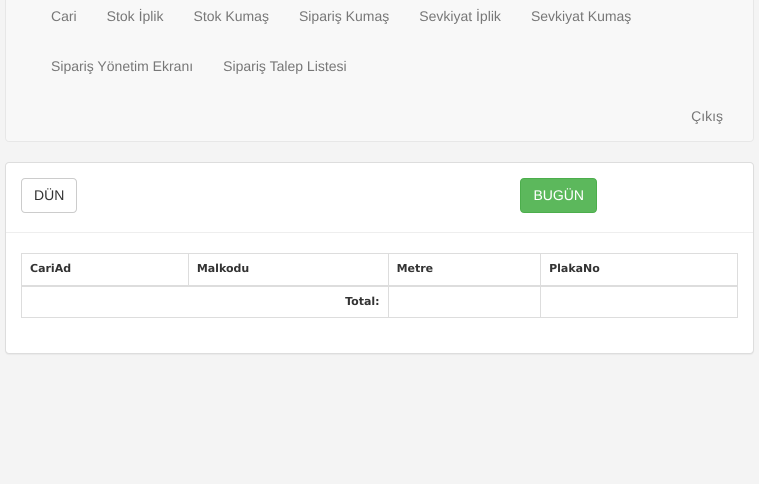 This screenshot has width=759, height=484. I want to click on nav-link: Stok Kumaş, so click(231, 20).